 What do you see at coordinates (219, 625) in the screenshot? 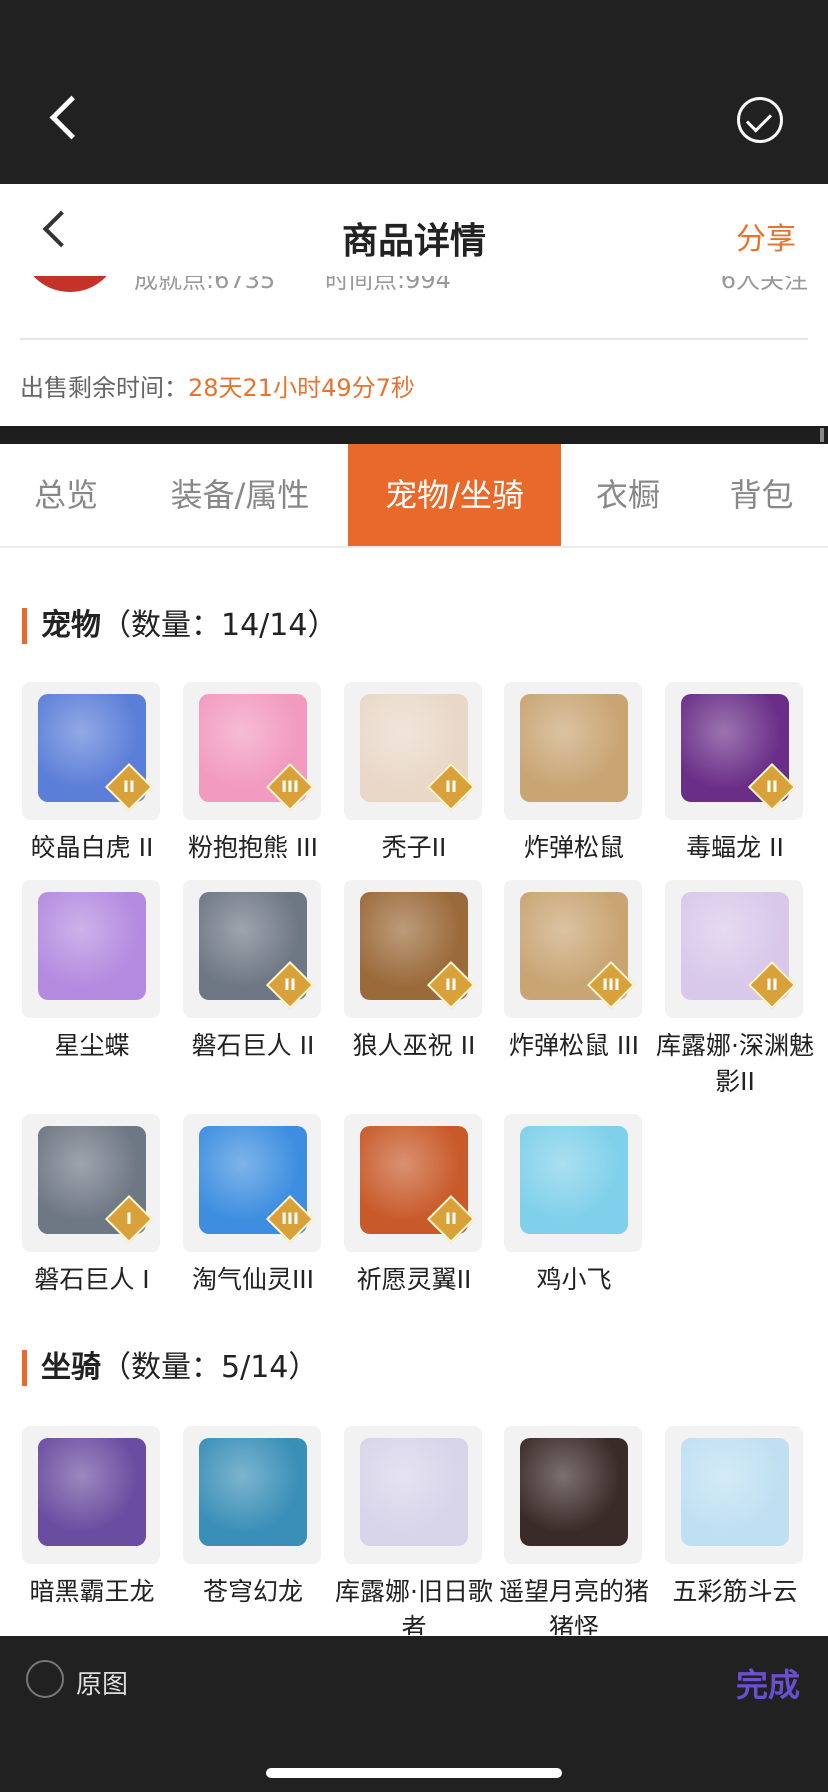
I see `pets-count: （数量：14/14）` at bounding box center [219, 625].